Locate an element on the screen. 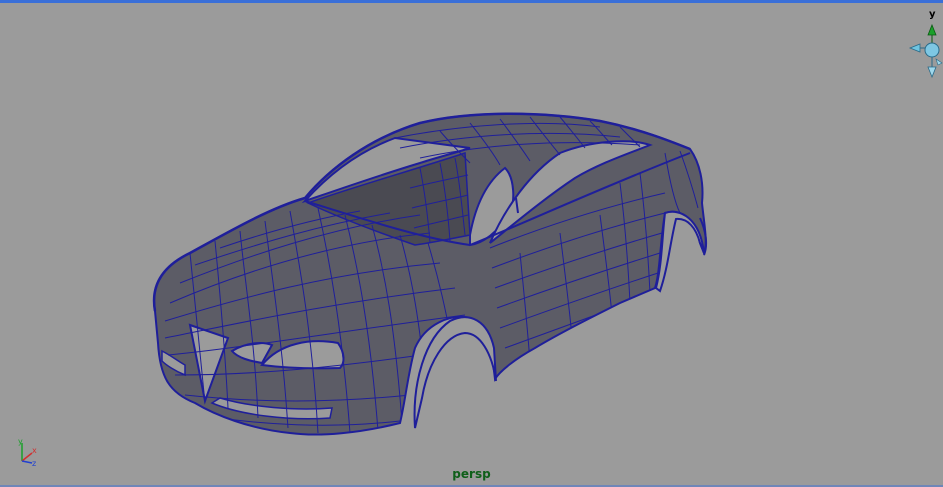 The width and height of the screenshot is (943, 487). axis-x-label: x is located at coordinates (34, 450).